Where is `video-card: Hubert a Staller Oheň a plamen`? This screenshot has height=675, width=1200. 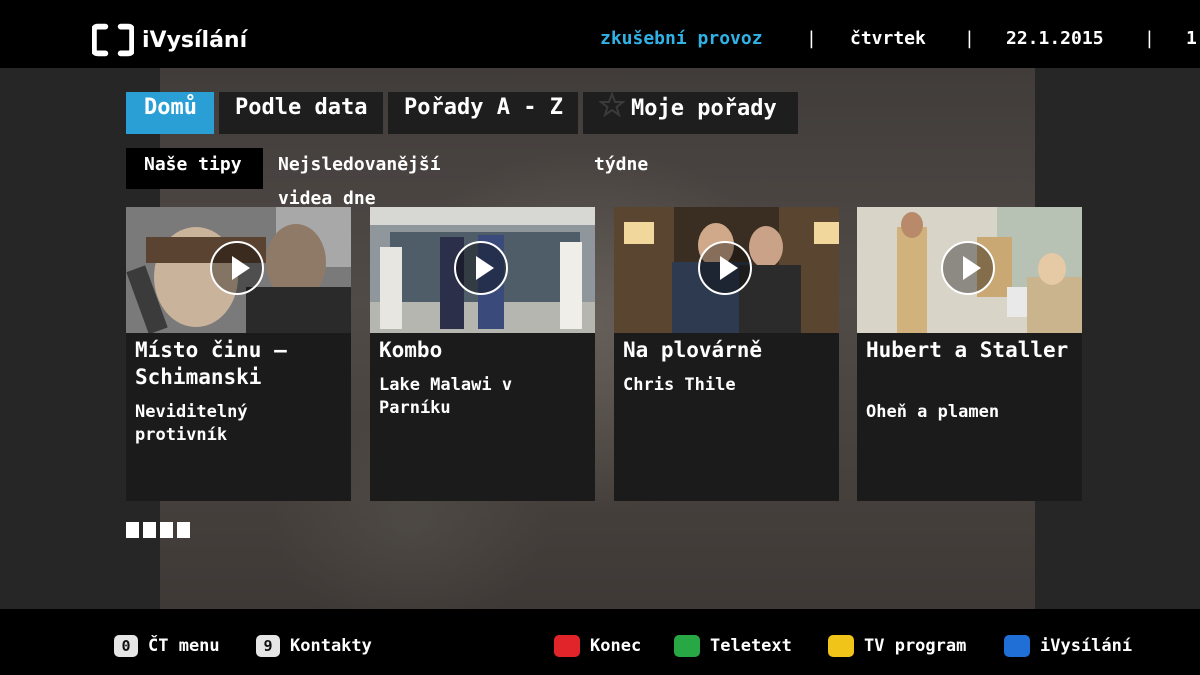
video-card: Hubert a Staller Oheň a plamen is located at coordinates (969, 354).